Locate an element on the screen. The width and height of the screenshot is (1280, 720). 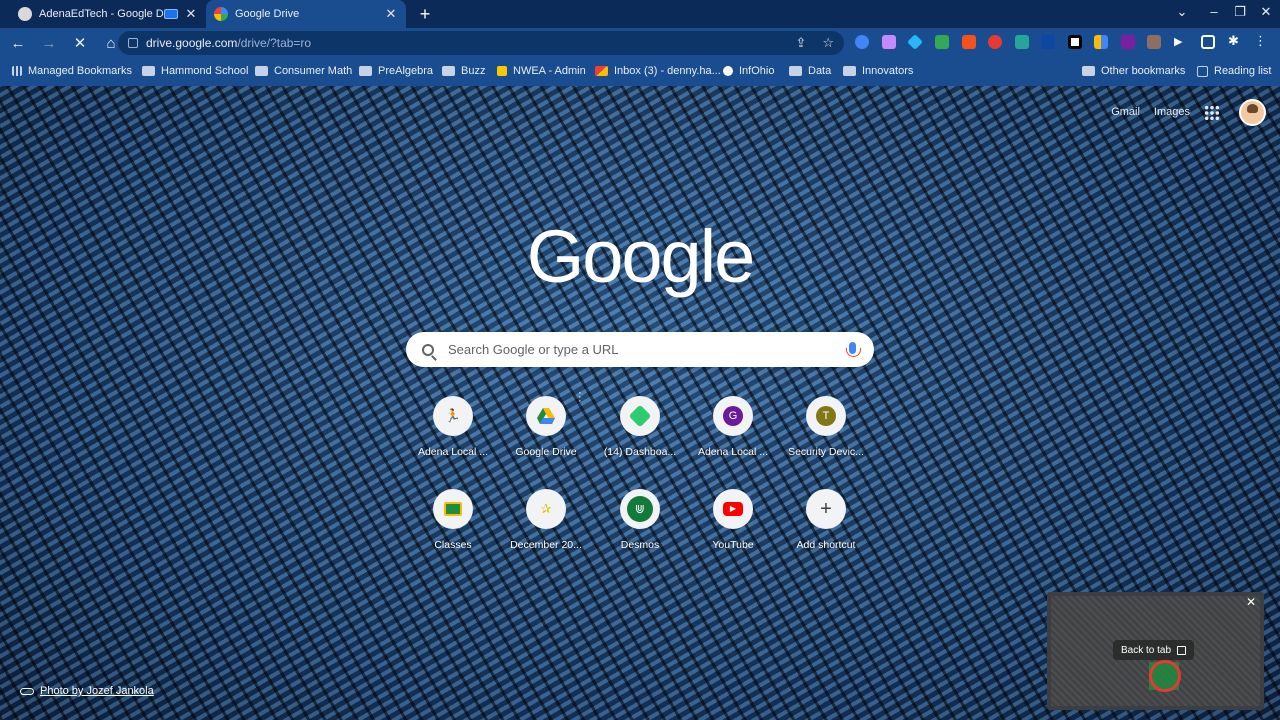
desmos-icon: ⋓ is located at coordinates (640, 509).